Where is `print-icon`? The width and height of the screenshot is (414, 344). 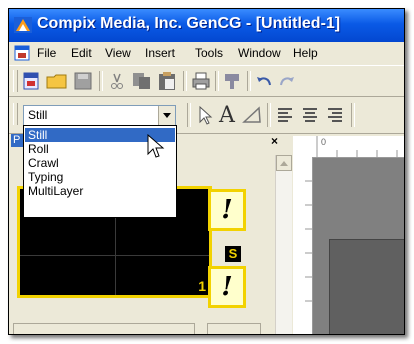
print-icon is located at coordinates (201, 81).